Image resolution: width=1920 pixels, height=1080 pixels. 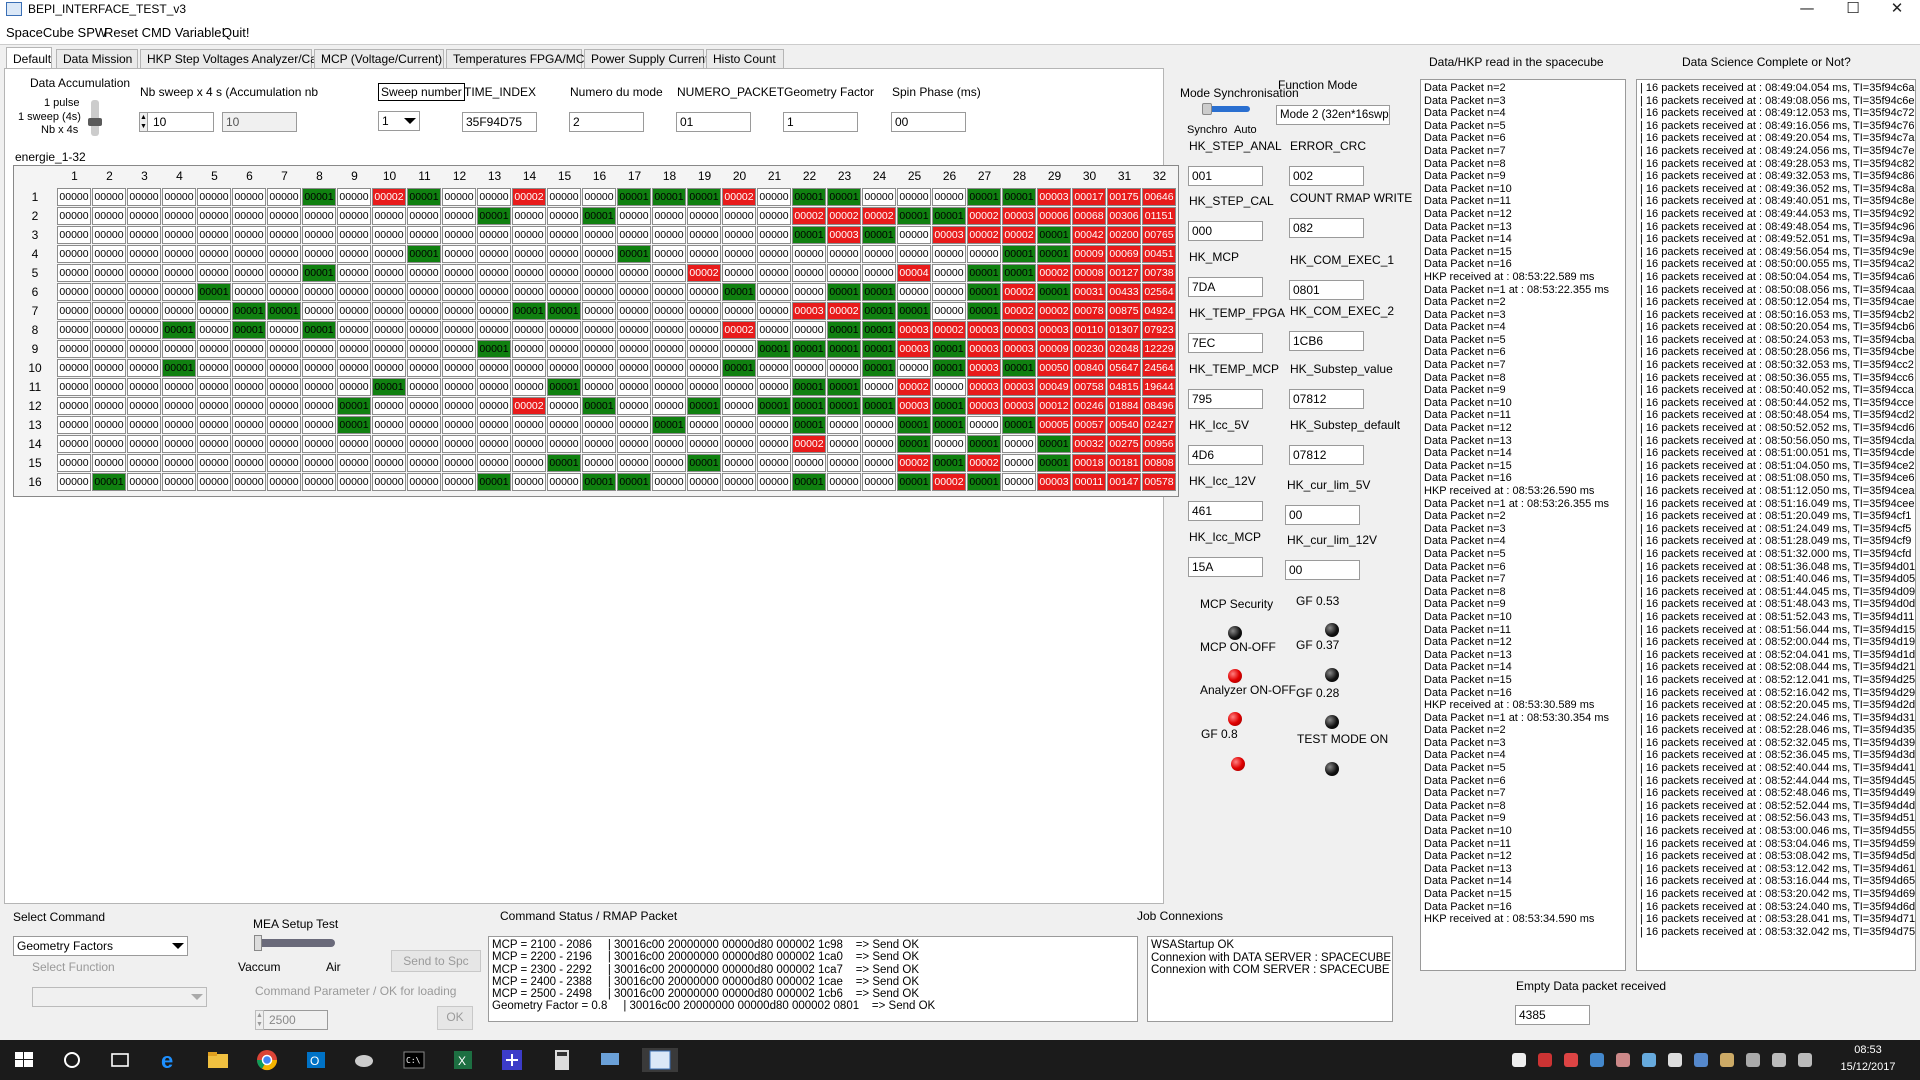 I want to click on terminal-icon: C:\, so click(x=414, y=1060).